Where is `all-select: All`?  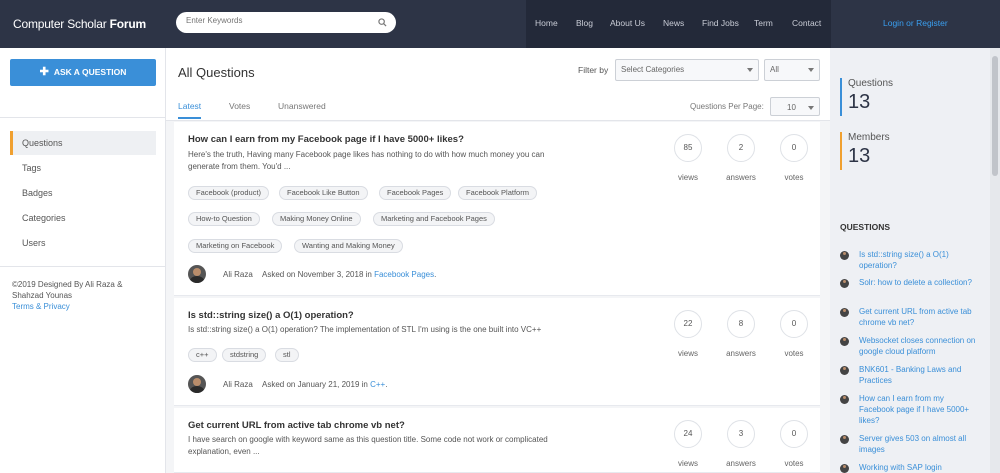
all-select: All is located at coordinates (792, 70).